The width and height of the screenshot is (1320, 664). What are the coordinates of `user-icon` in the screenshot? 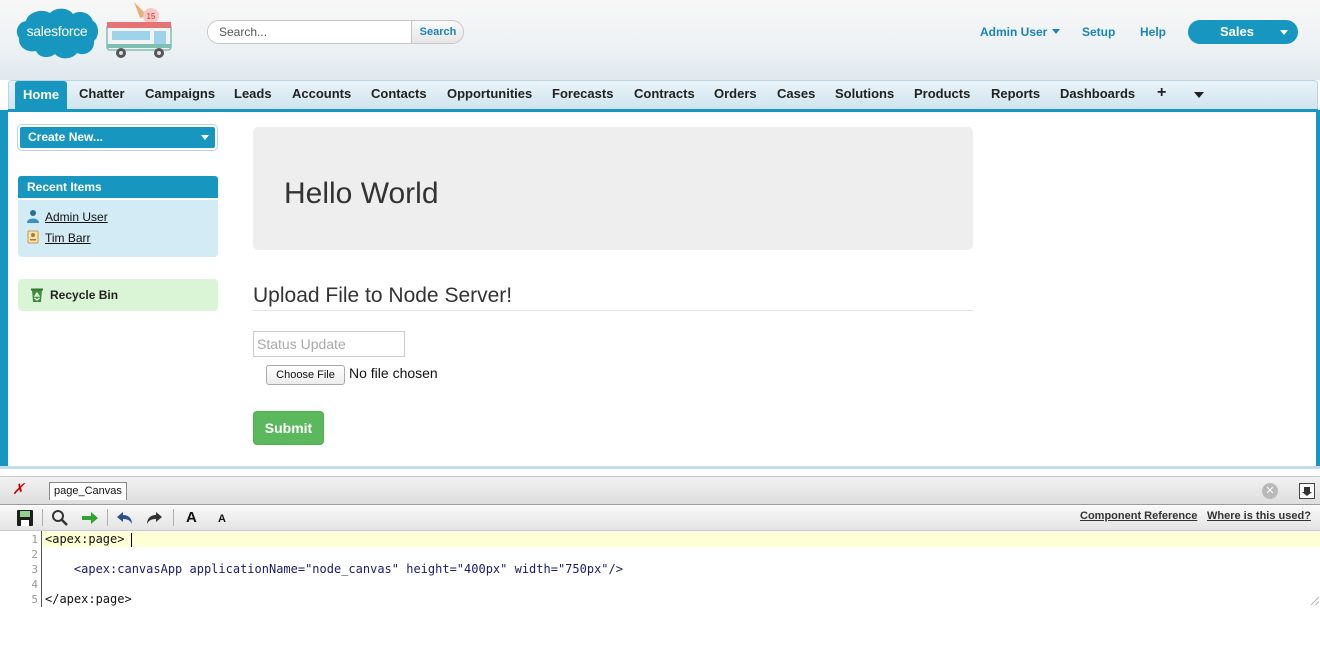 It's located at (33, 216).